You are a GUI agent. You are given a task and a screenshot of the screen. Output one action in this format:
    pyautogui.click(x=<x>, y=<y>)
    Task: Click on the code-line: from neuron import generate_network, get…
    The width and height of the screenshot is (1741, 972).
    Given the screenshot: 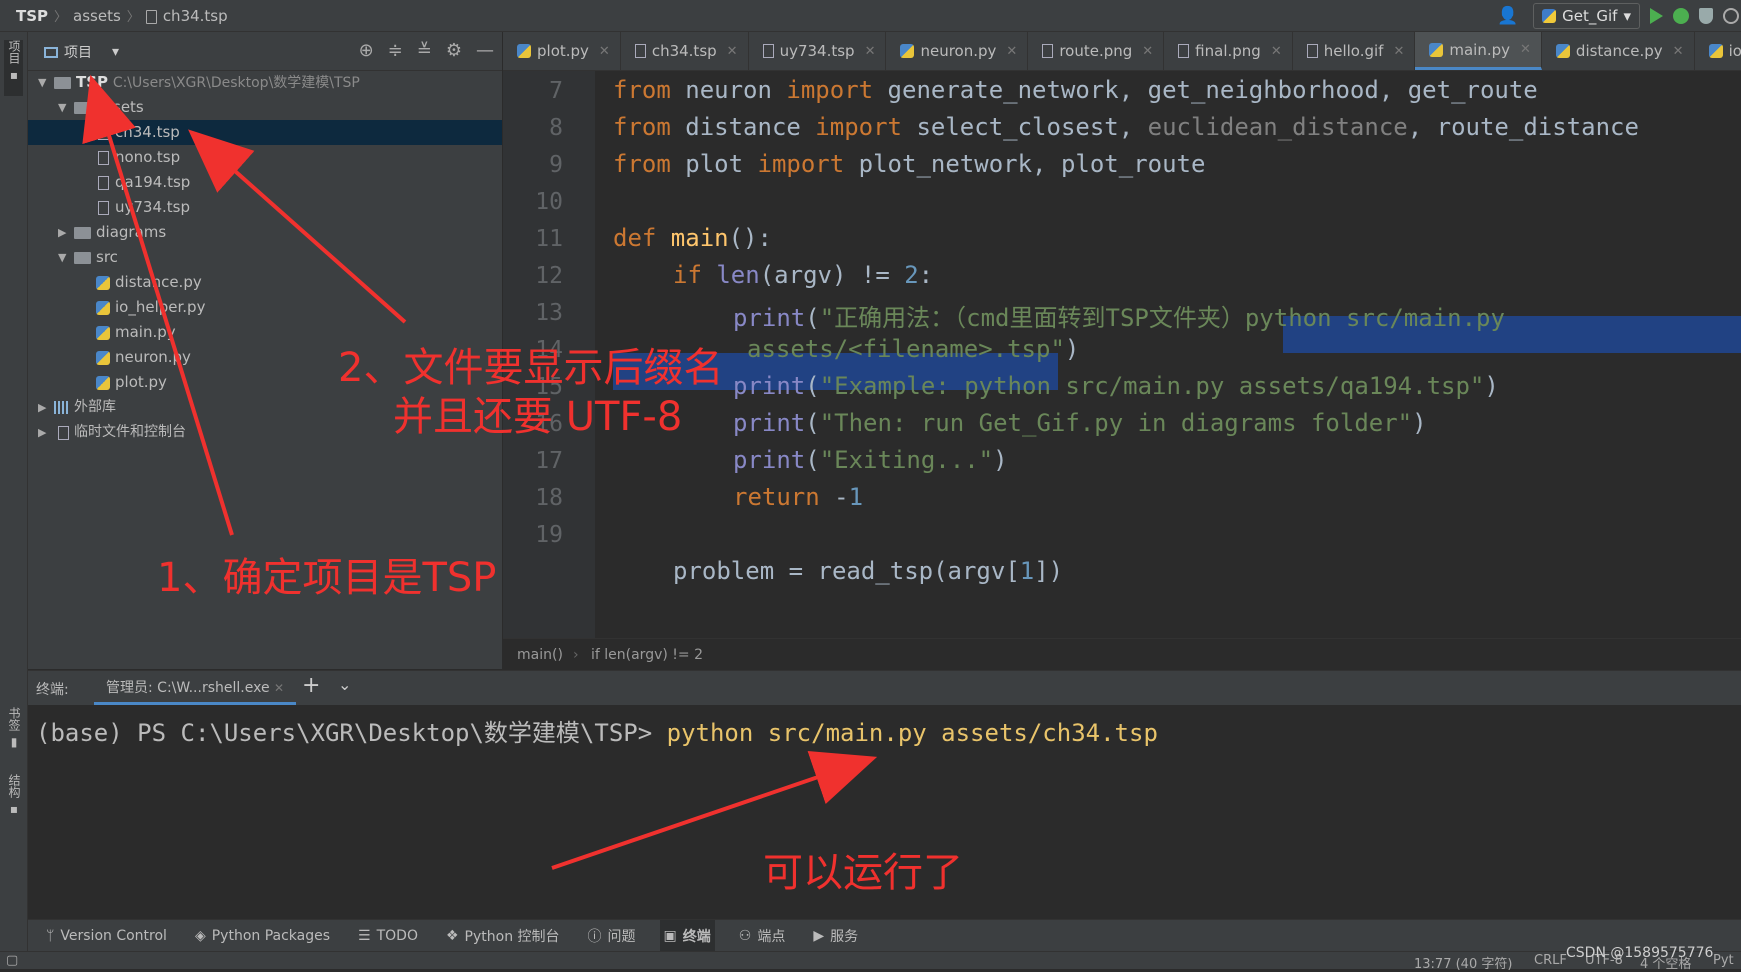 What is the action you would take?
    pyautogui.click(x=1075, y=90)
    